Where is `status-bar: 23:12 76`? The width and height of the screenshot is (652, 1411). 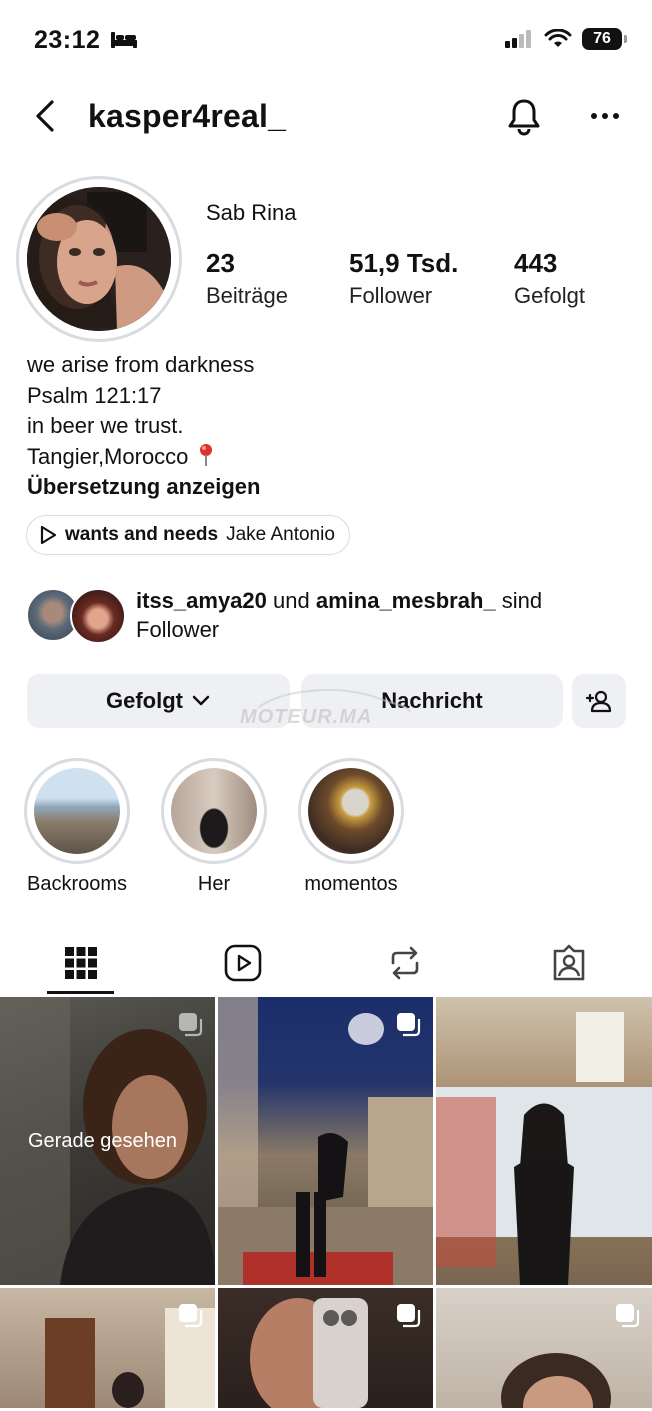
status-bar: 23:12 76 is located at coordinates (326, 40).